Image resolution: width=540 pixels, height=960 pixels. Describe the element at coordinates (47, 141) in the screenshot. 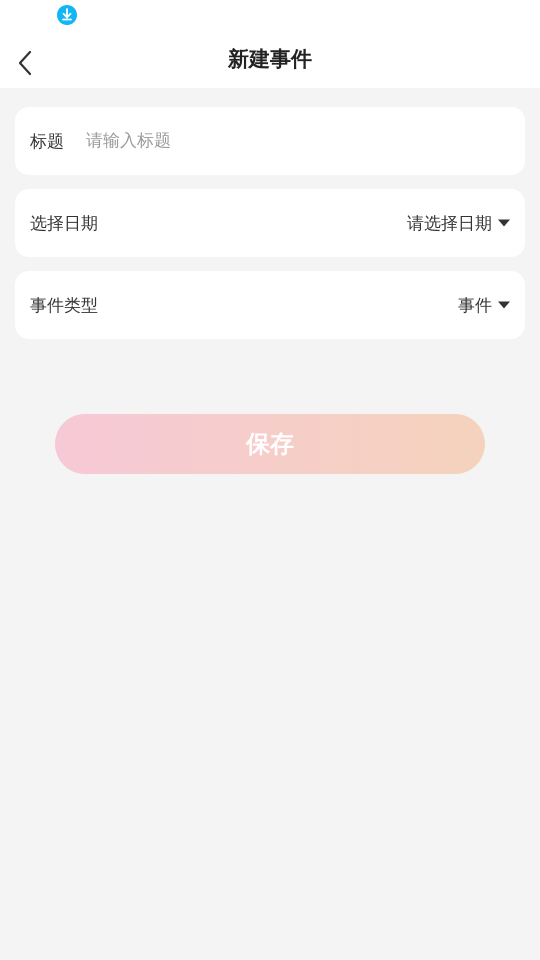

I see `field-label: 标题` at that location.